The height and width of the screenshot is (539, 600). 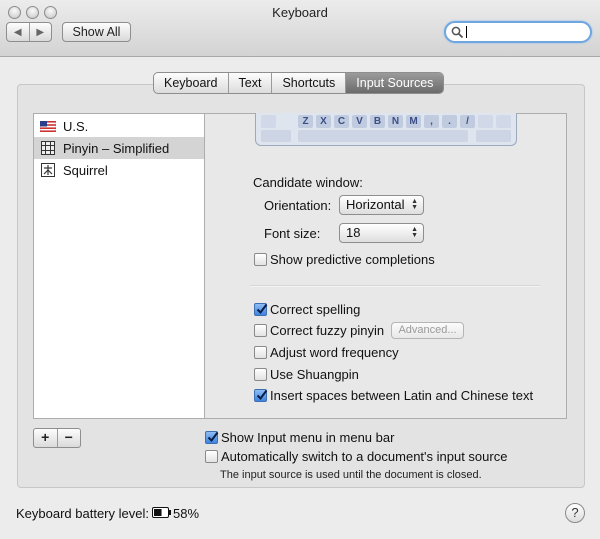 I want to click on preview-key: /, so click(x=467, y=121).